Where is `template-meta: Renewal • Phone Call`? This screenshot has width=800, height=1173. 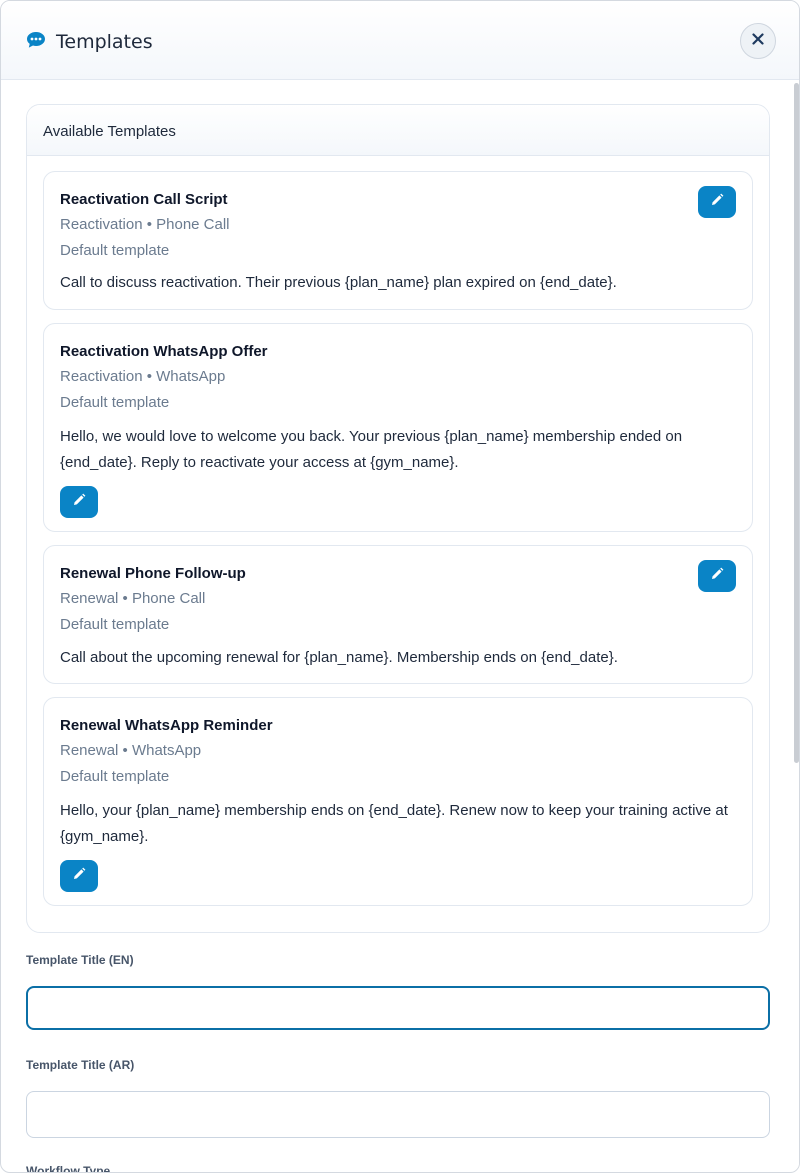 template-meta: Renewal • Phone Call is located at coordinates (133, 598).